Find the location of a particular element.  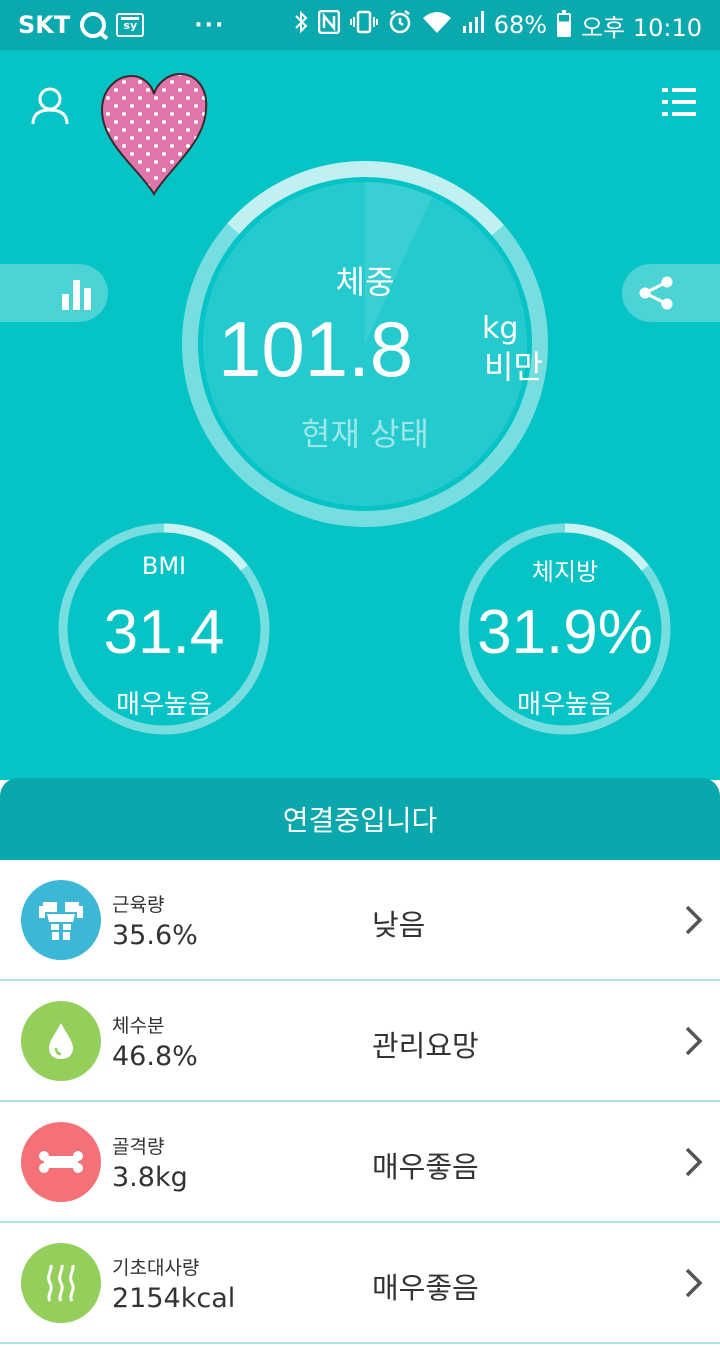

metric-status: 낮음 is located at coordinates (399, 925).